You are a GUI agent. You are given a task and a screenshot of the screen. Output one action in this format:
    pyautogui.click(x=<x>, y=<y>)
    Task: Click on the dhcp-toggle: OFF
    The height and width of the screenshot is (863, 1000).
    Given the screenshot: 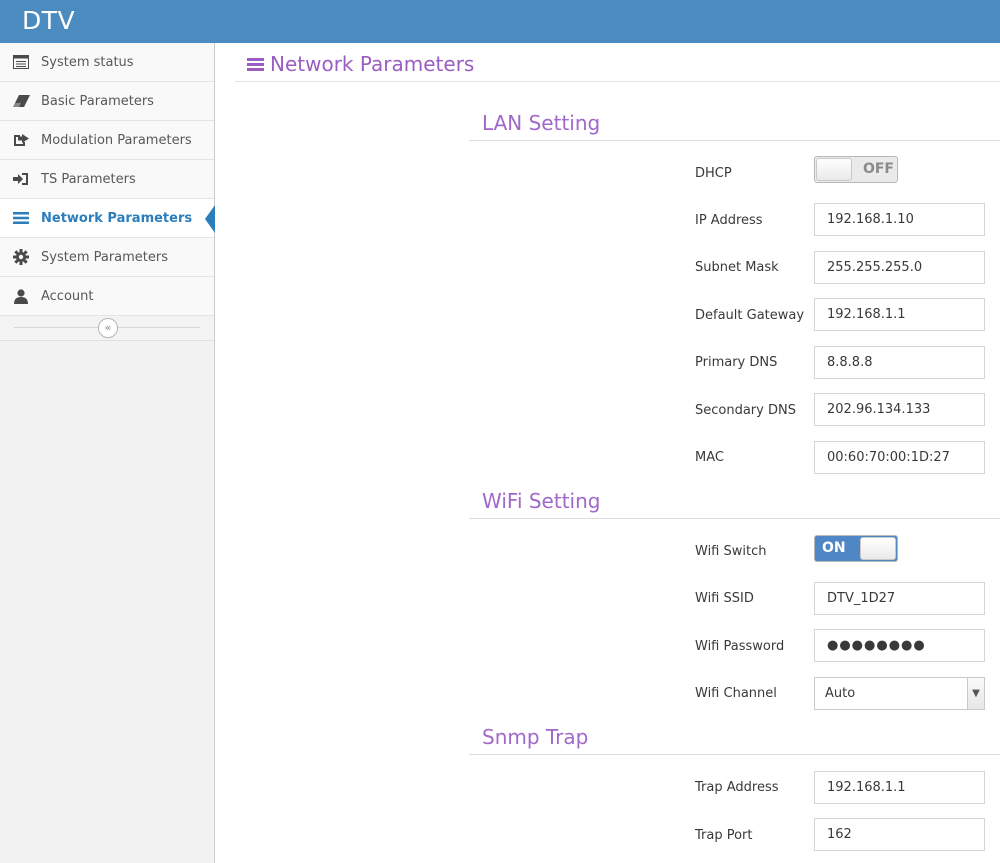 What is the action you would take?
    pyautogui.click(x=856, y=169)
    